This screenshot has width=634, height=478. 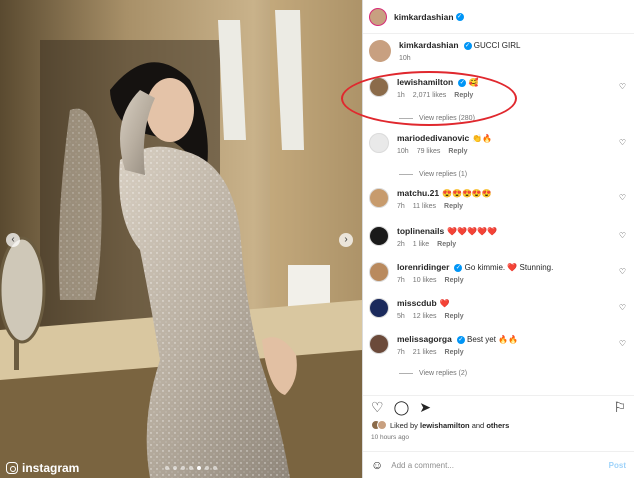 What do you see at coordinates (482, 138) in the screenshot?
I see `comment-text: 👏🔥` at bounding box center [482, 138].